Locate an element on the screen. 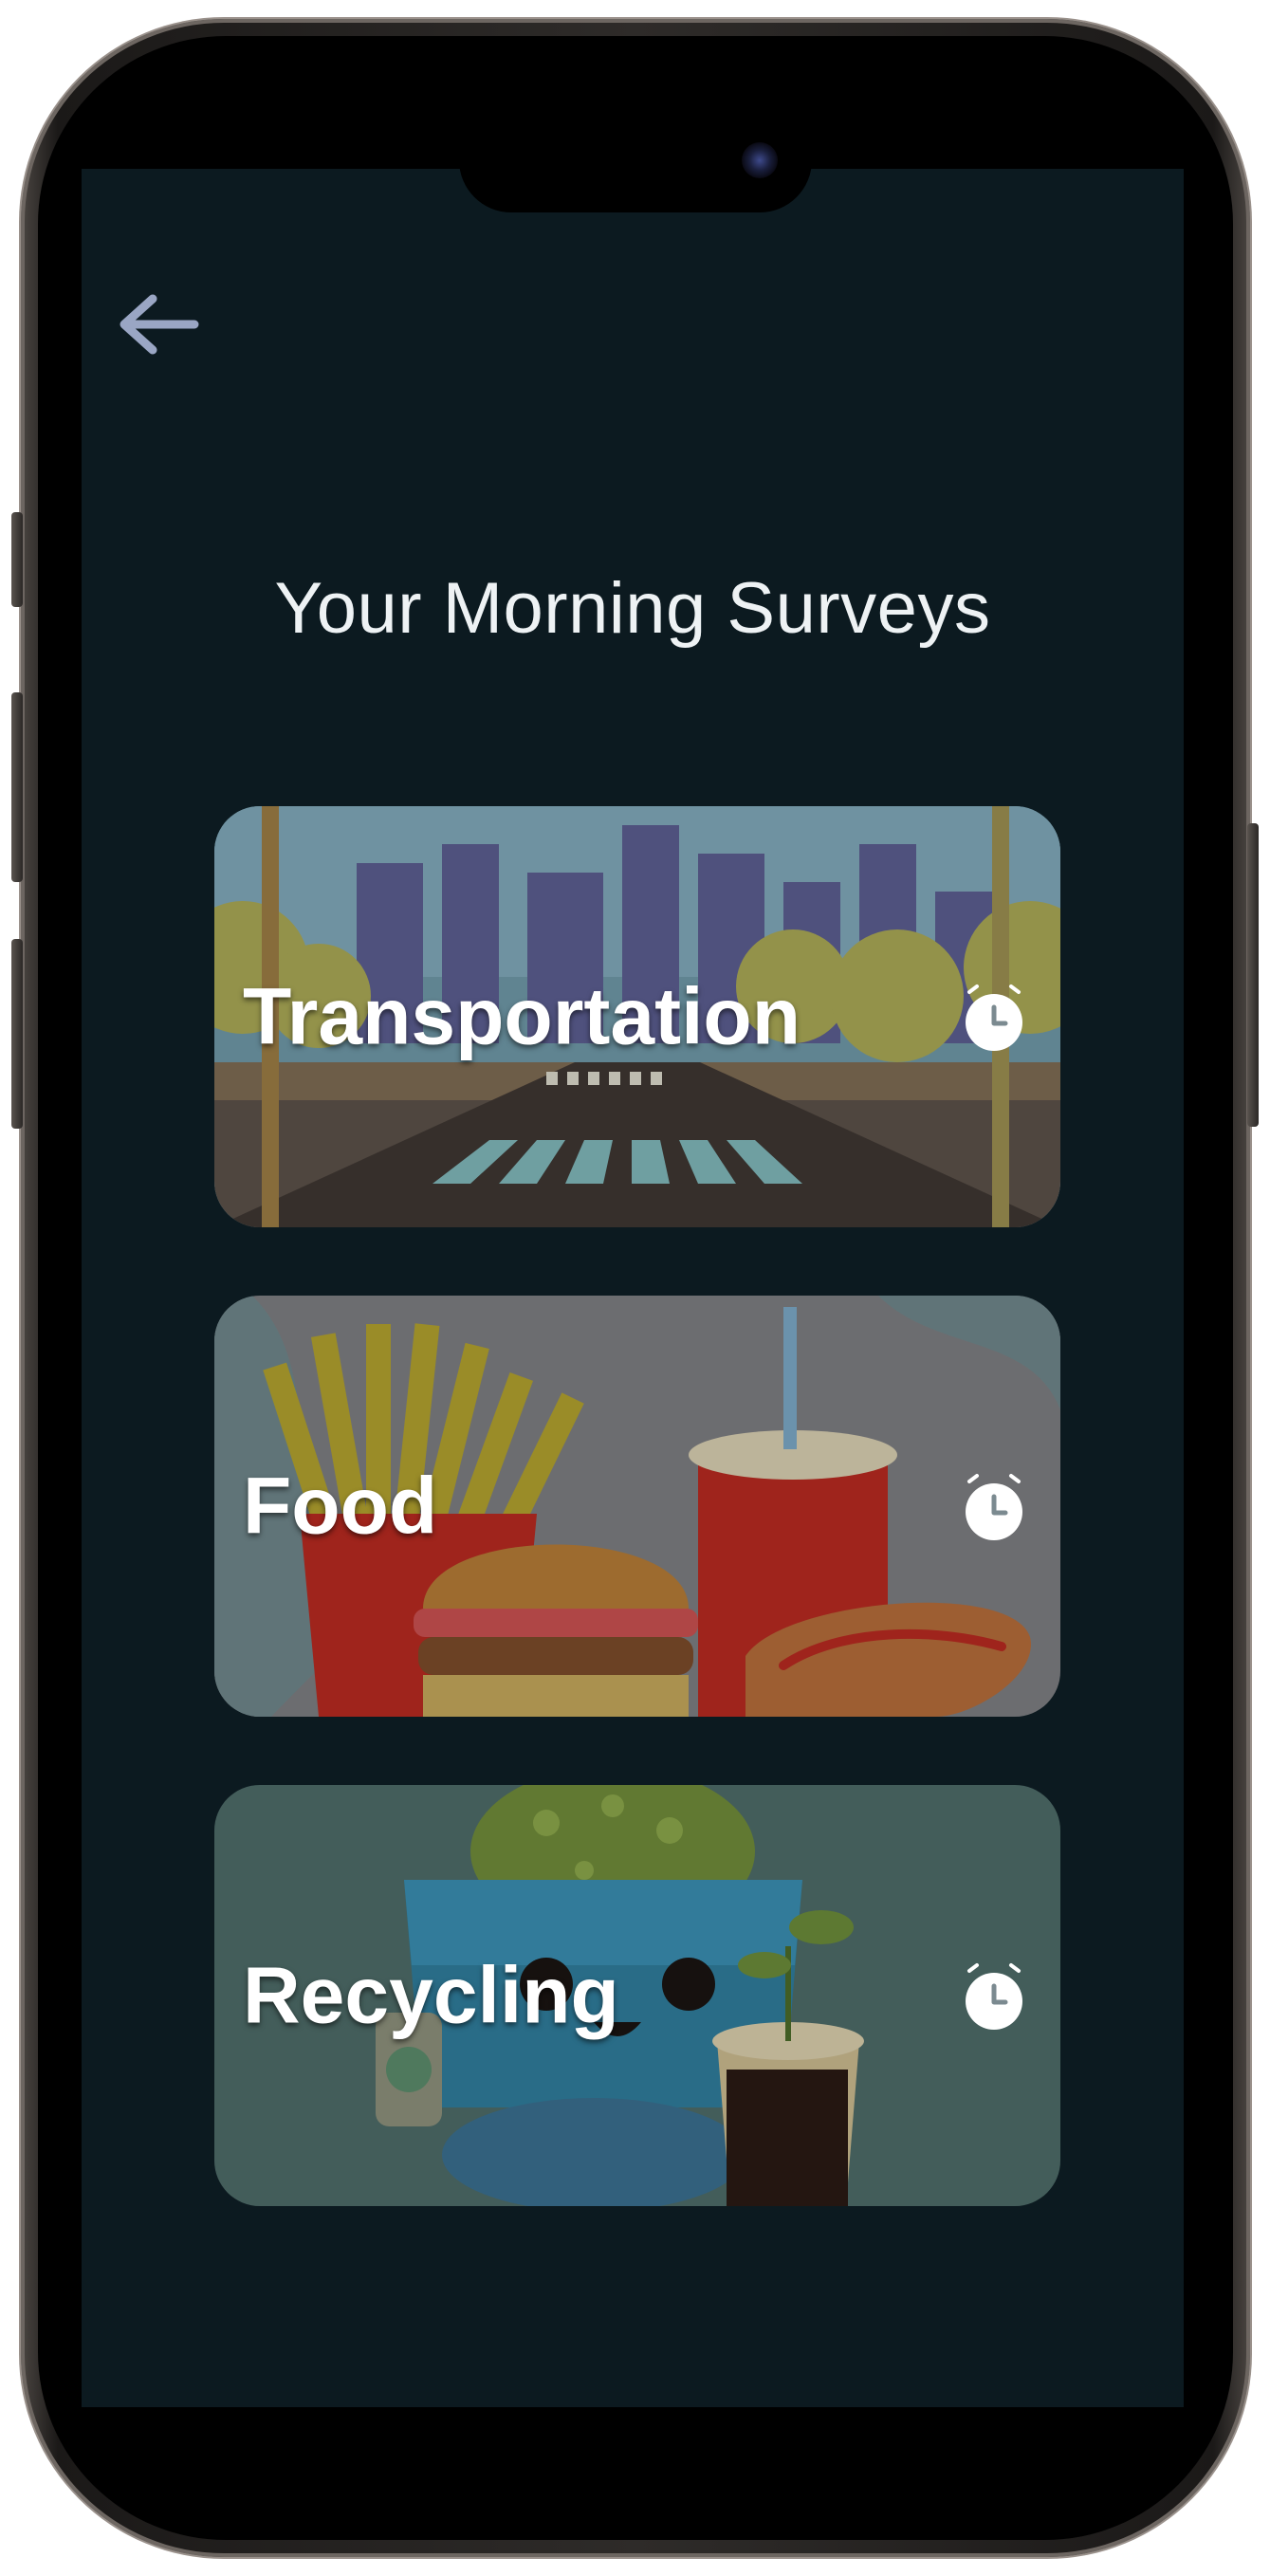 The image size is (1270, 2576). survey-card-recycling: Recycling is located at coordinates (637, 1996).